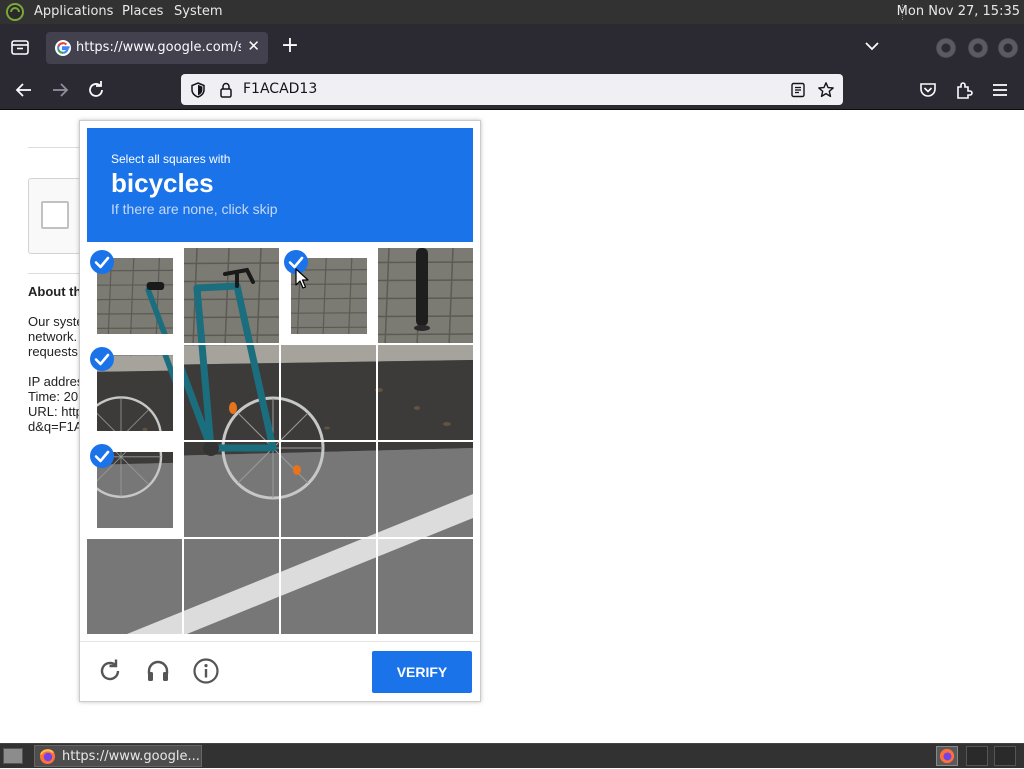 The image size is (1024, 769). What do you see at coordinates (55, 291) in the screenshot?
I see `about-heading: About th` at bounding box center [55, 291].